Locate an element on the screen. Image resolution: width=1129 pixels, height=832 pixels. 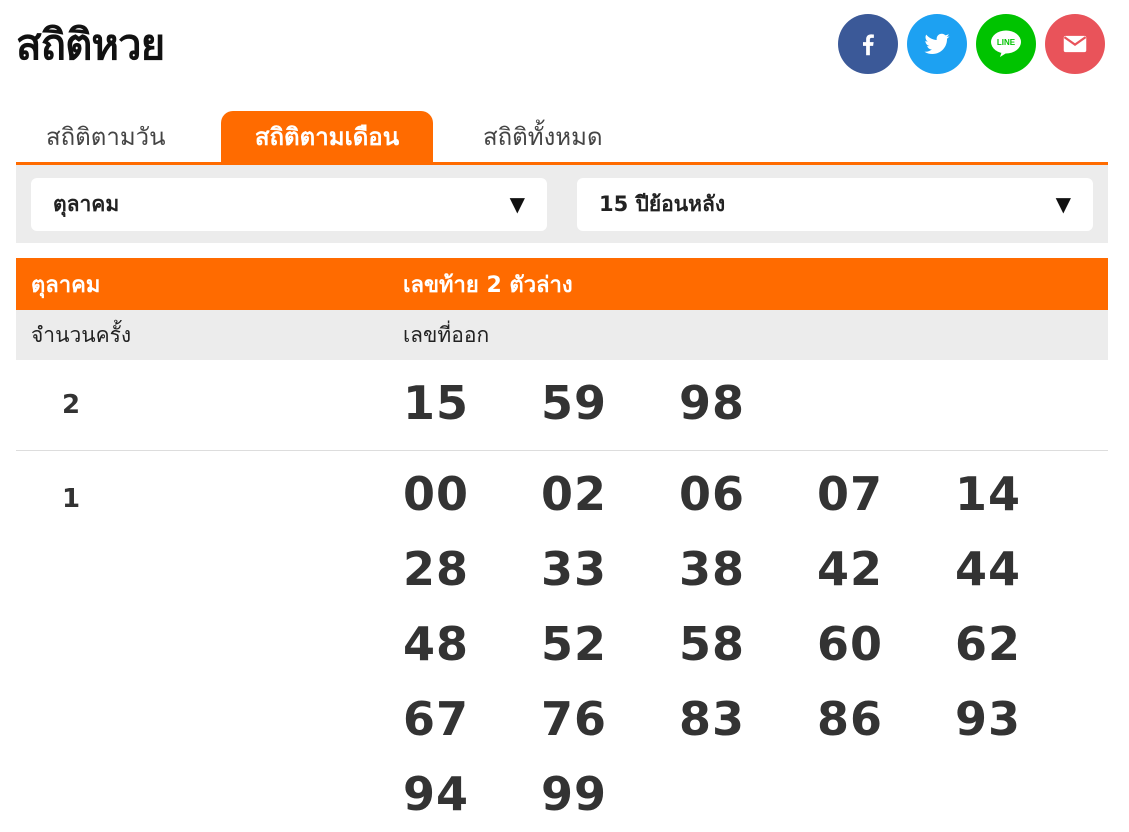
line-icon: LINE is located at coordinates (1006, 43).